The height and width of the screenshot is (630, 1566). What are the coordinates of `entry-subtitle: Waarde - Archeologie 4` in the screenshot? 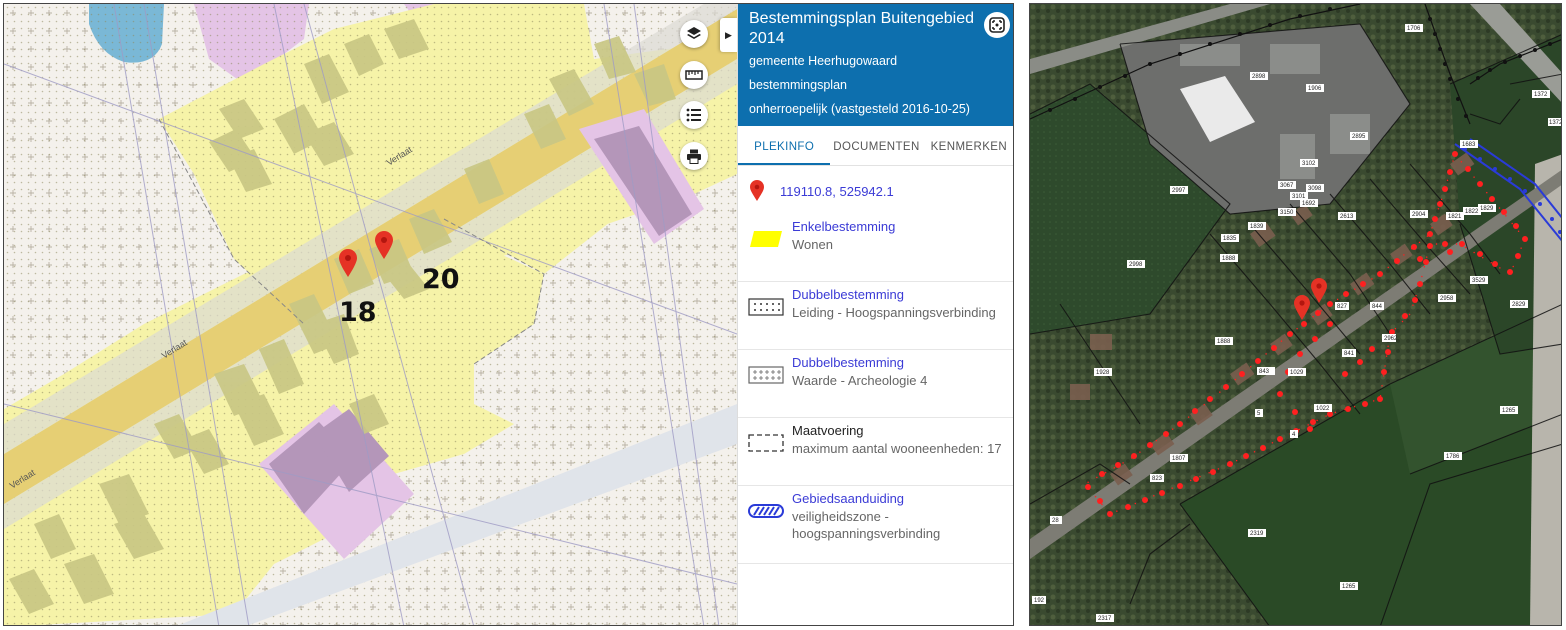 It's located at (860, 380).